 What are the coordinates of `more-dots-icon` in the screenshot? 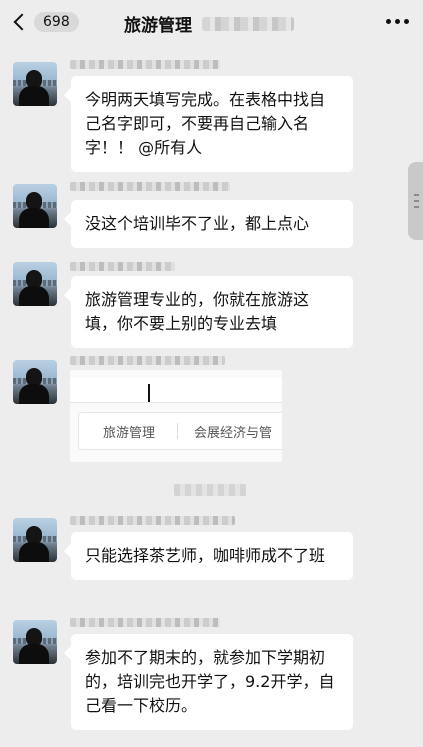 It's located at (388, 21).